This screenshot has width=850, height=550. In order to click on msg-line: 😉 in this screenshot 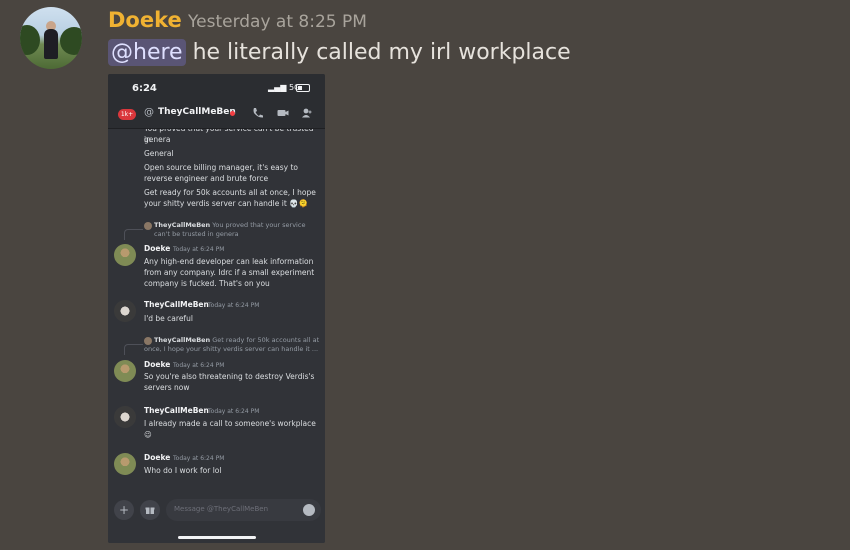, I will do `click(148, 434)`.